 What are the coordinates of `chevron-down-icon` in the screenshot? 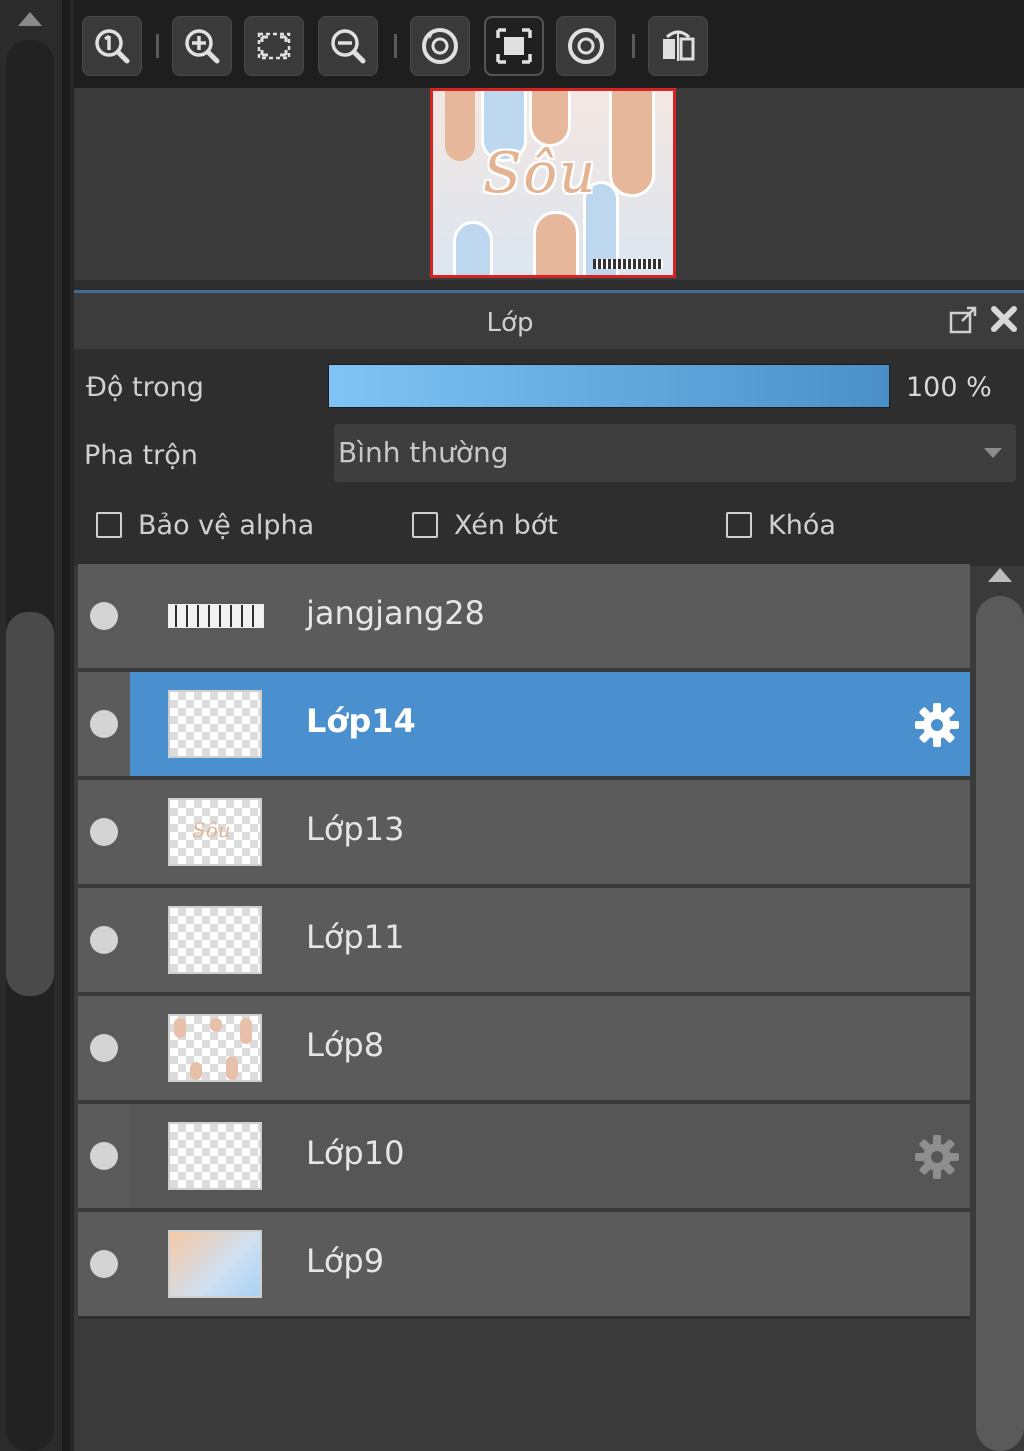 It's located at (993, 453).